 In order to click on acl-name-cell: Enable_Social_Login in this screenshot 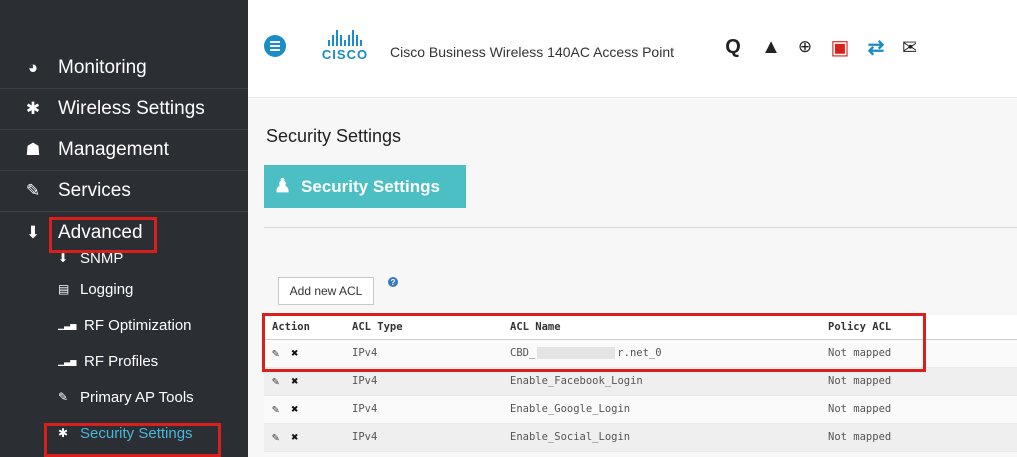, I will do `click(661, 437)`.